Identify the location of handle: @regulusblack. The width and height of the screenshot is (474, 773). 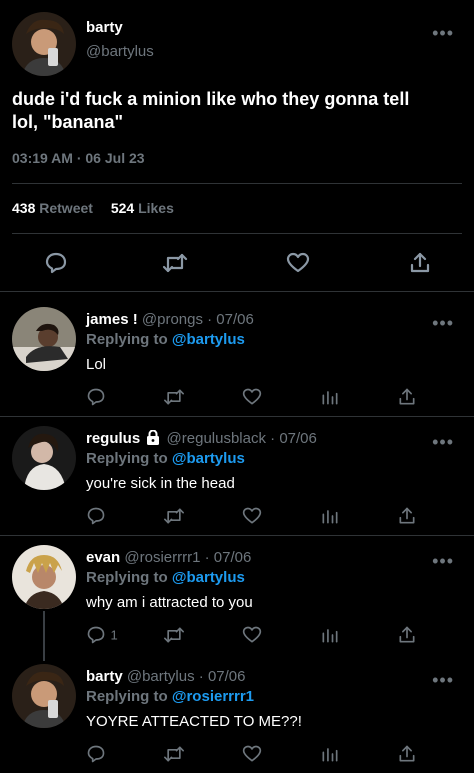
(216, 438).